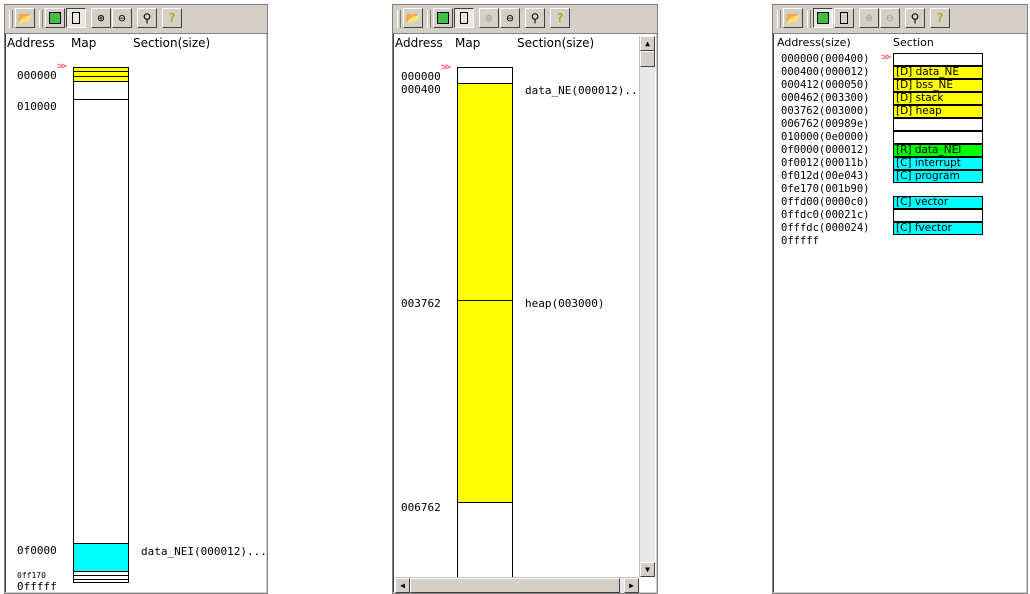  What do you see at coordinates (37, 586) in the screenshot?
I see `address-label-end: 0fffff` at bounding box center [37, 586].